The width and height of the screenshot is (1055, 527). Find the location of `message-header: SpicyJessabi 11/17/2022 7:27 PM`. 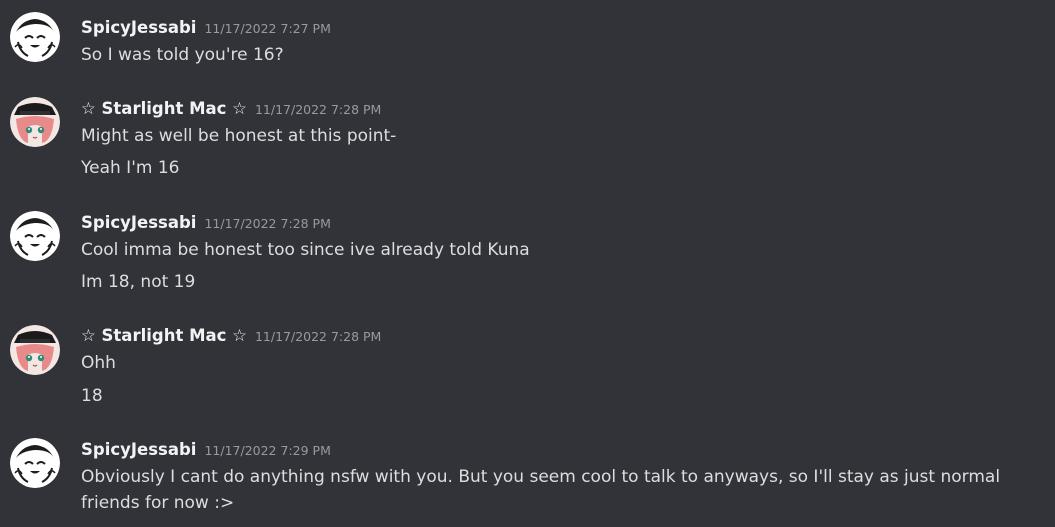

message-header: SpicyJessabi 11/17/2022 7:27 PM is located at coordinates (206, 28).